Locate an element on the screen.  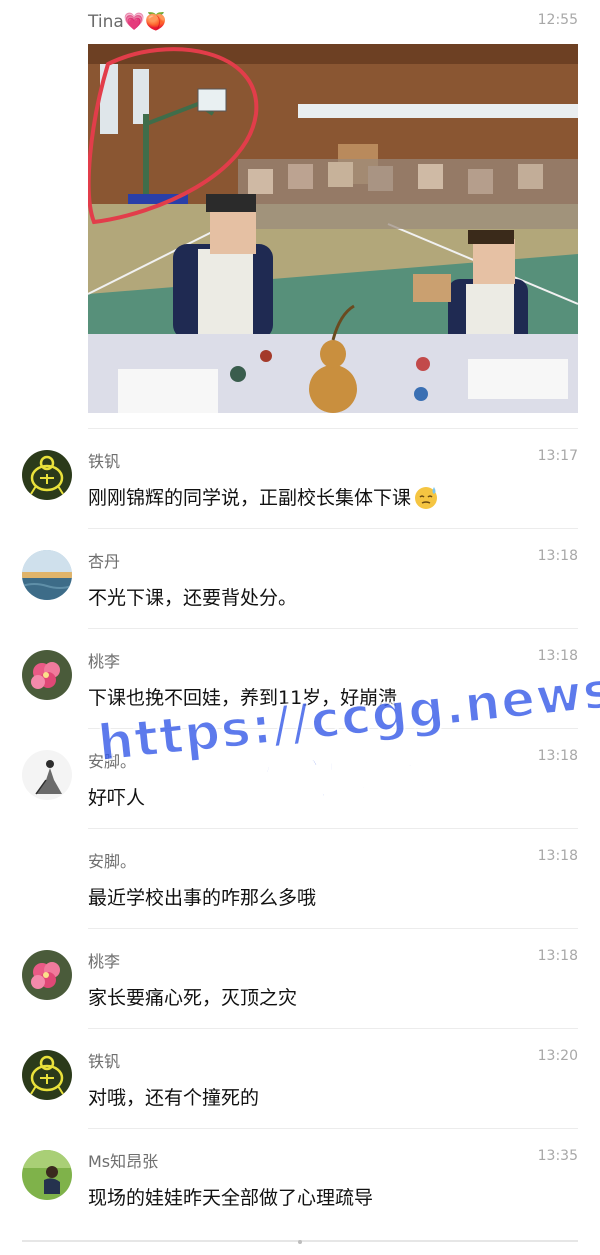
message-item: 安脚。 13:18 最近学校出事的咋那么多哦 is located at coordinates (300, 878).